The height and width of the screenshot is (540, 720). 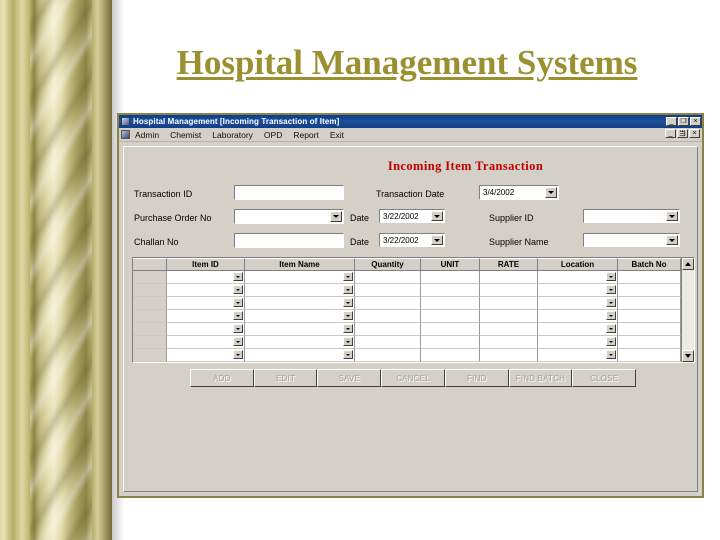 I want to click on save-button: SAVE, so click(x=349, y=378).